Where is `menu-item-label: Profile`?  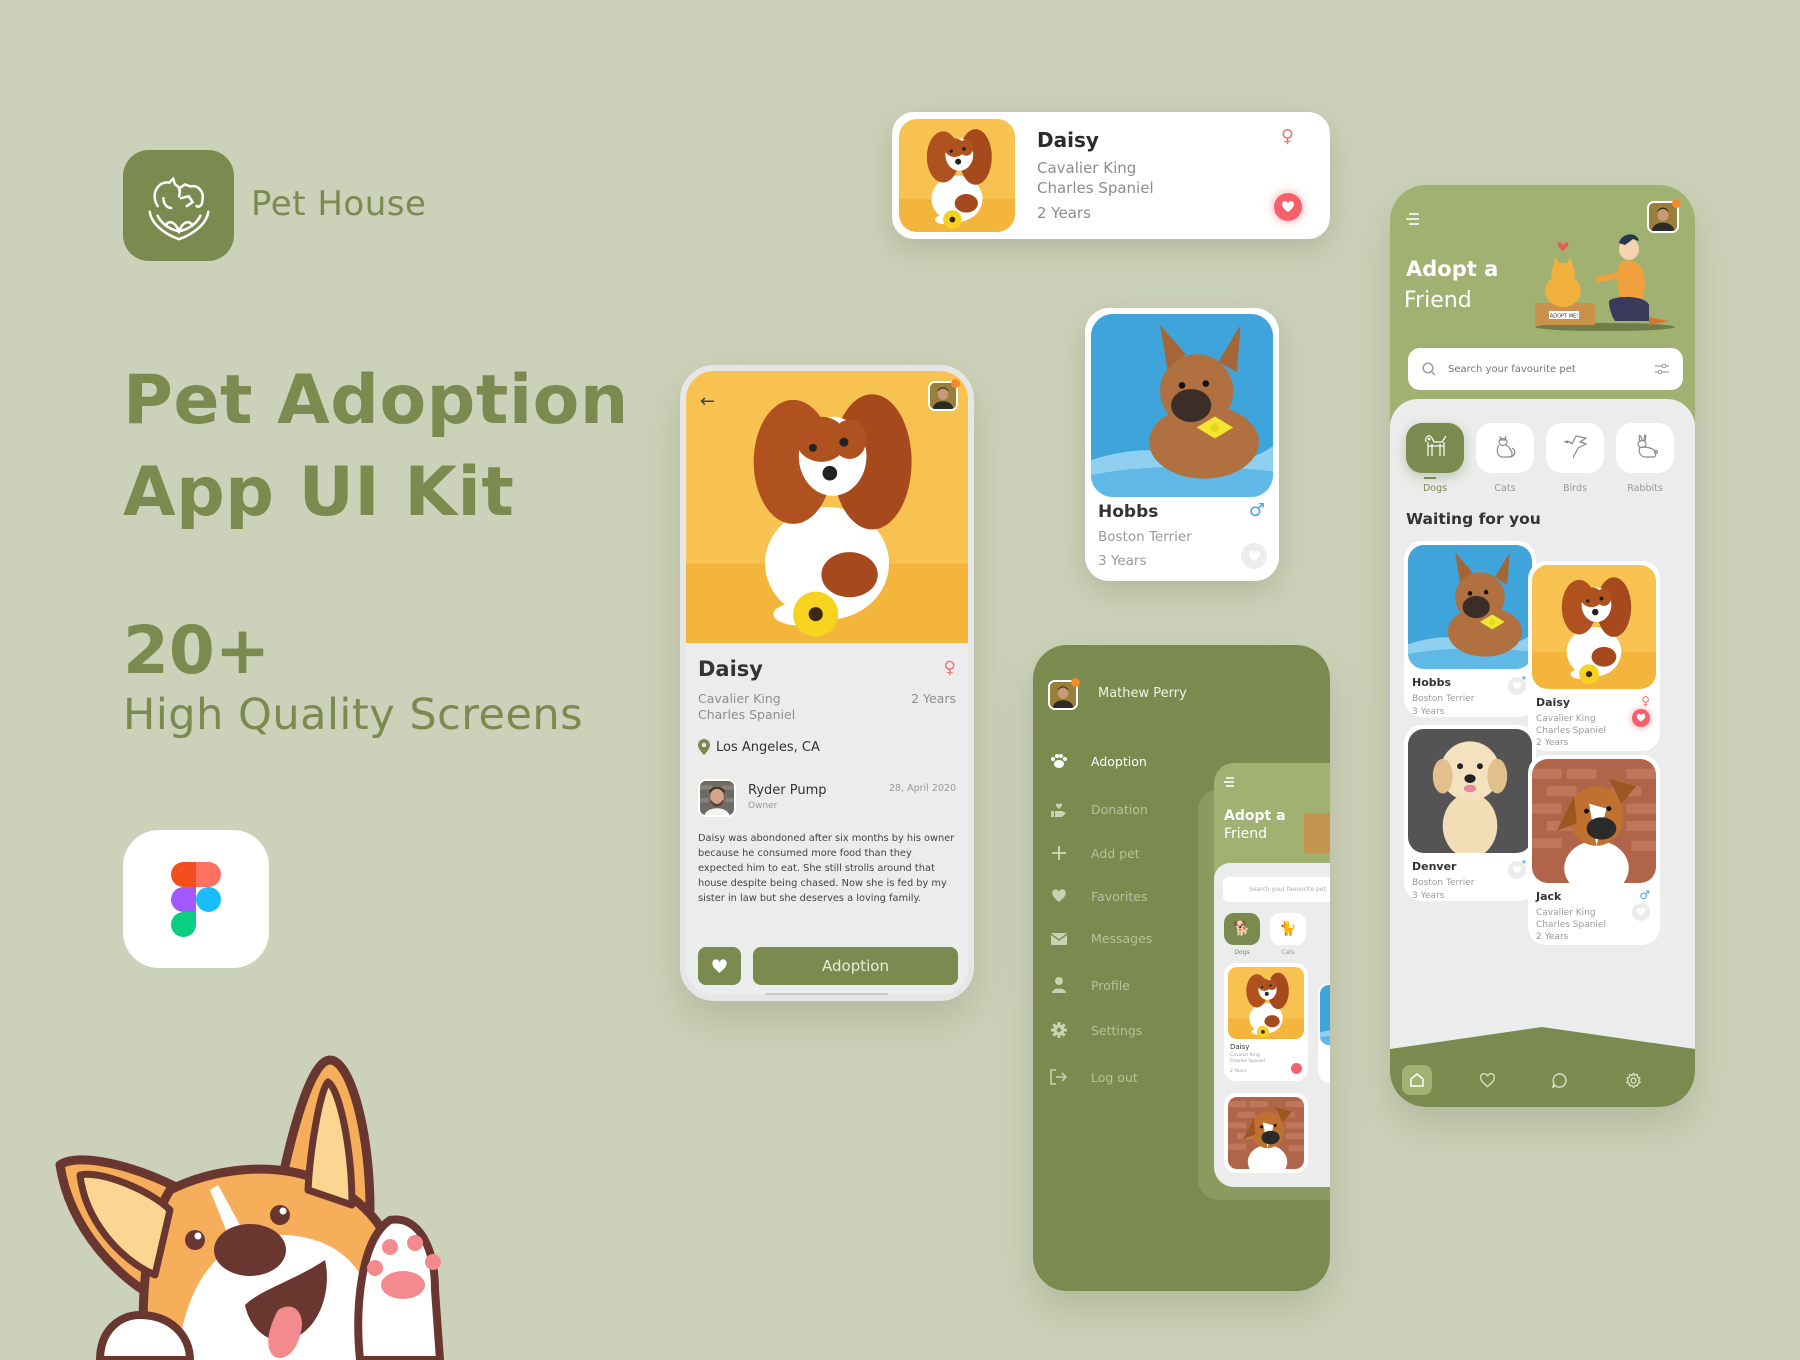 menu-item-label: Profile is located at coordinates (1110, 985).